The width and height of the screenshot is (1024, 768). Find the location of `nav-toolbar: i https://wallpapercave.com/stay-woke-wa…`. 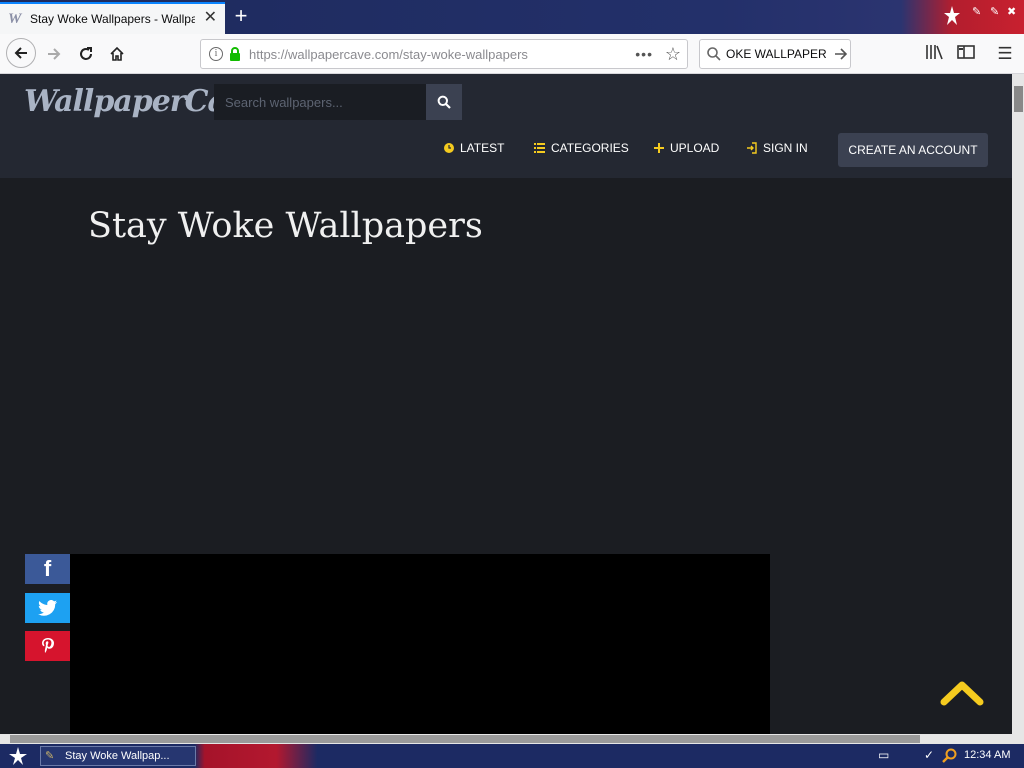

nav-toolbar: i https://wallpapercave.com/stay-woke-wa… is located at coordinates (512, 54).